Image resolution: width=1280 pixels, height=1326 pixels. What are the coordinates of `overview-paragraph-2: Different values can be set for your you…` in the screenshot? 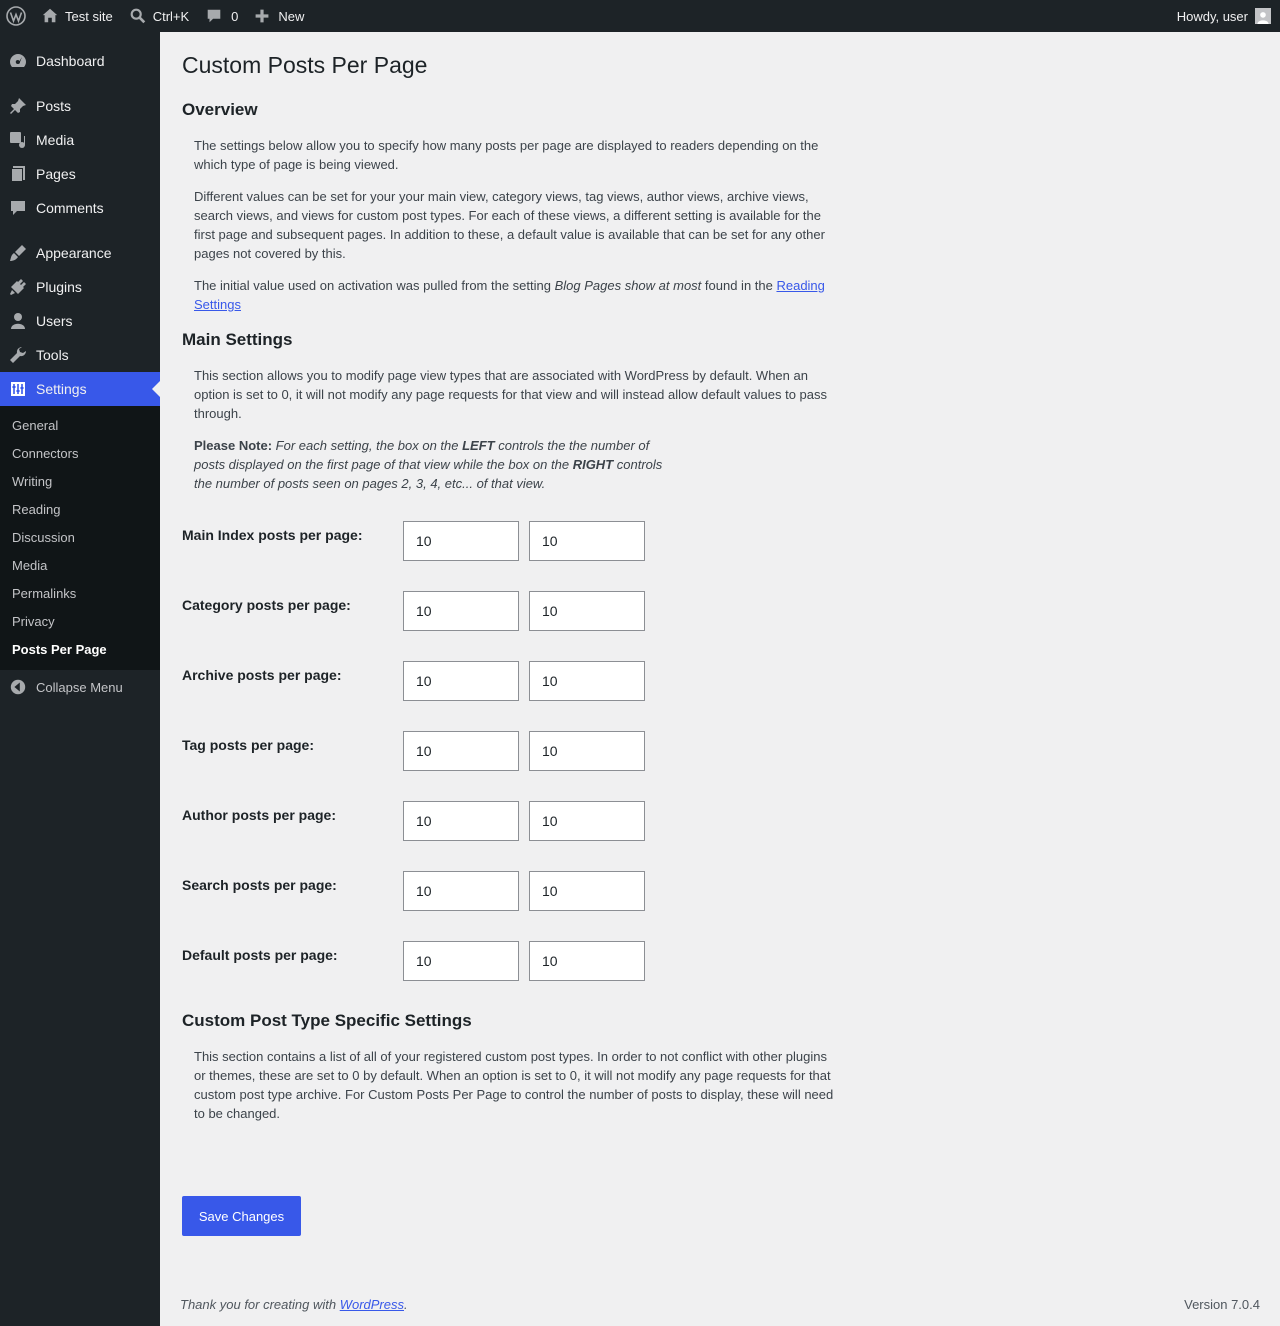 It's located at (509, 225).